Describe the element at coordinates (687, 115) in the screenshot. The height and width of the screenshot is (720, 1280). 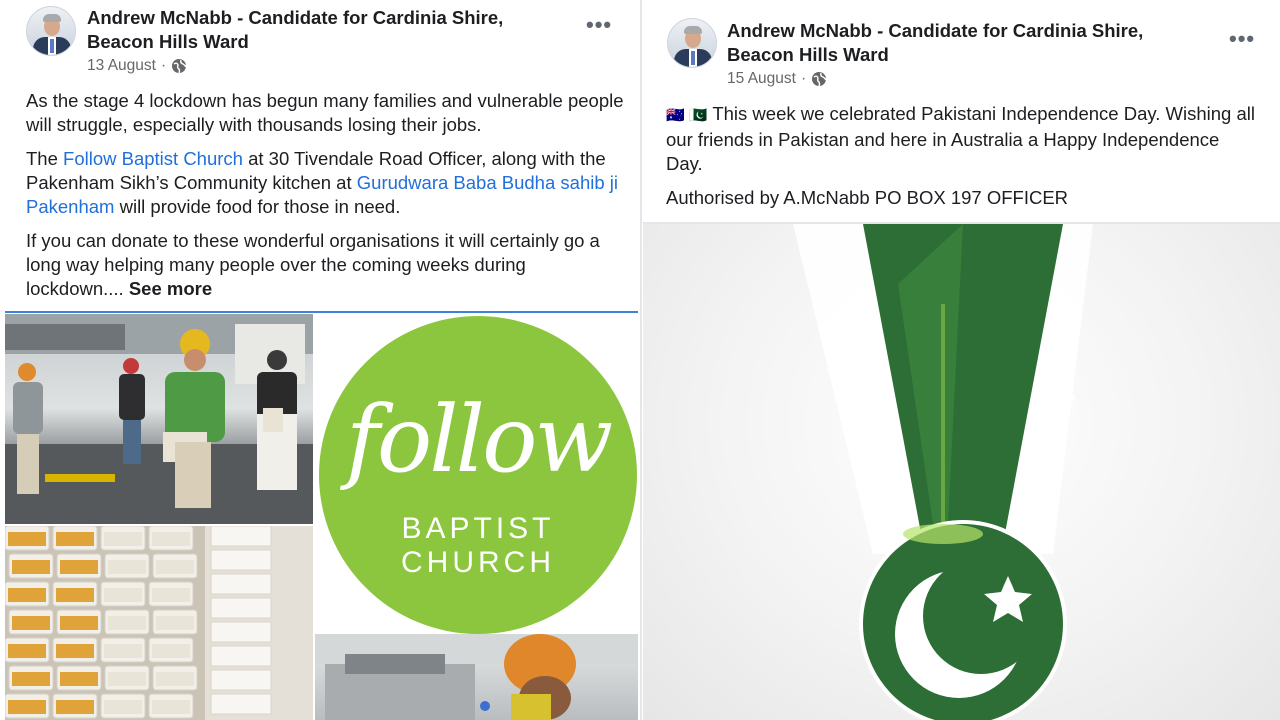
I see `flag-emojis: 🇦🇺 🇵🇰` at that location.